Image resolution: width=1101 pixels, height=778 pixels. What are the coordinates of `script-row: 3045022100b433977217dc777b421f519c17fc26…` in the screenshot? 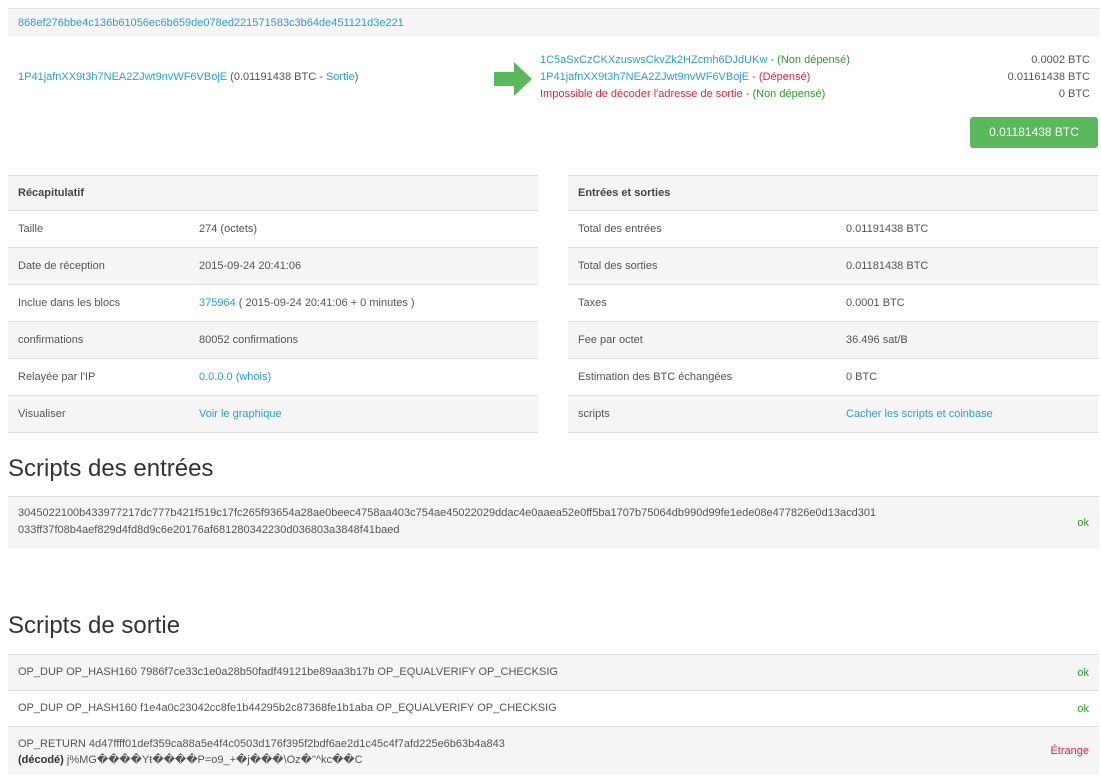 It's located at (553, 523).